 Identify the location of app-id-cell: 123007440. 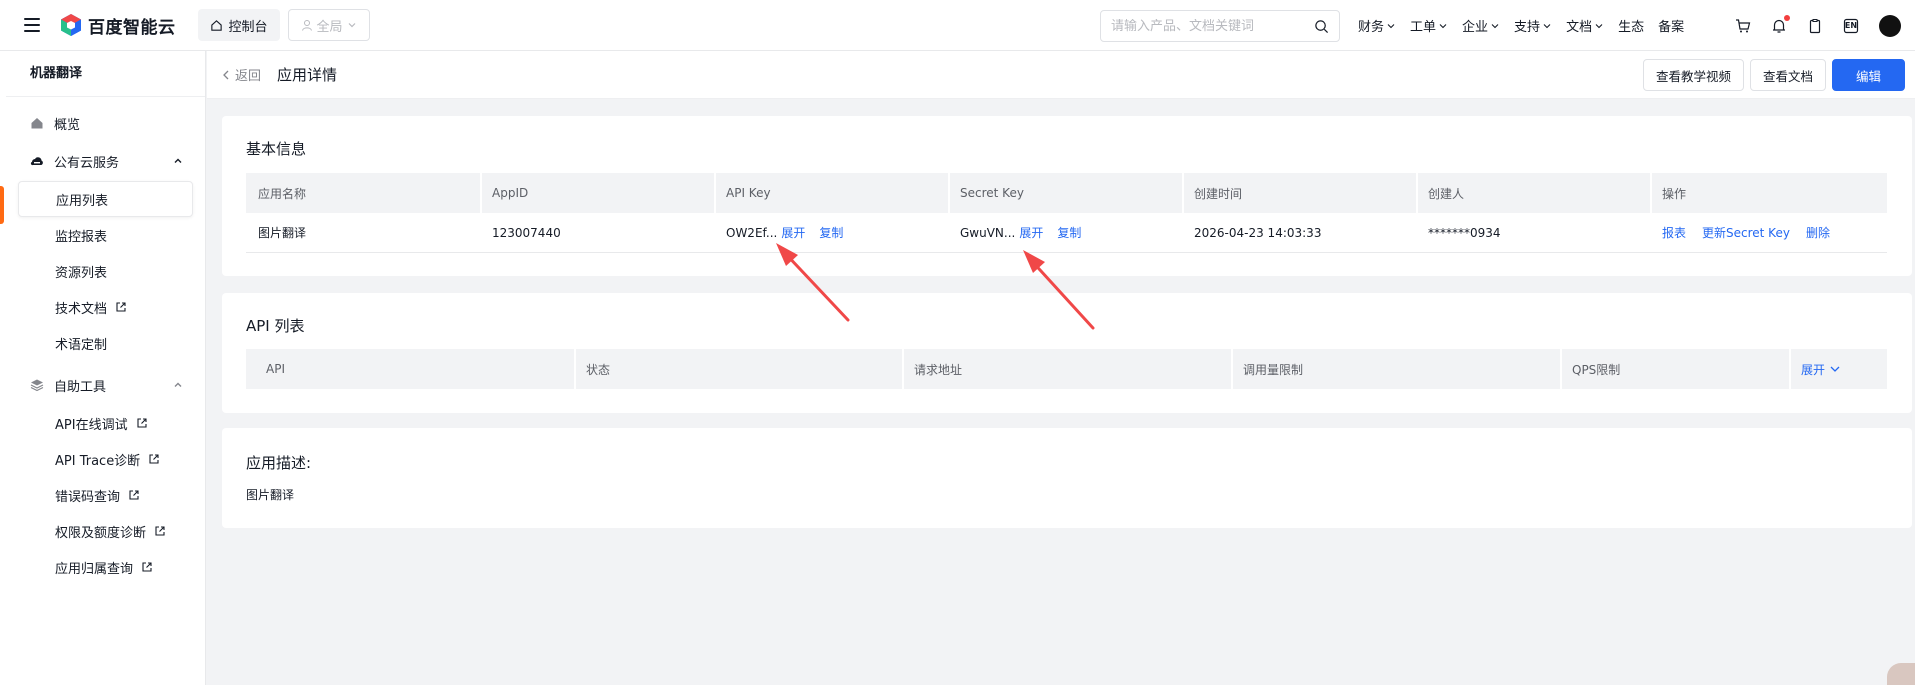
(526, 232).